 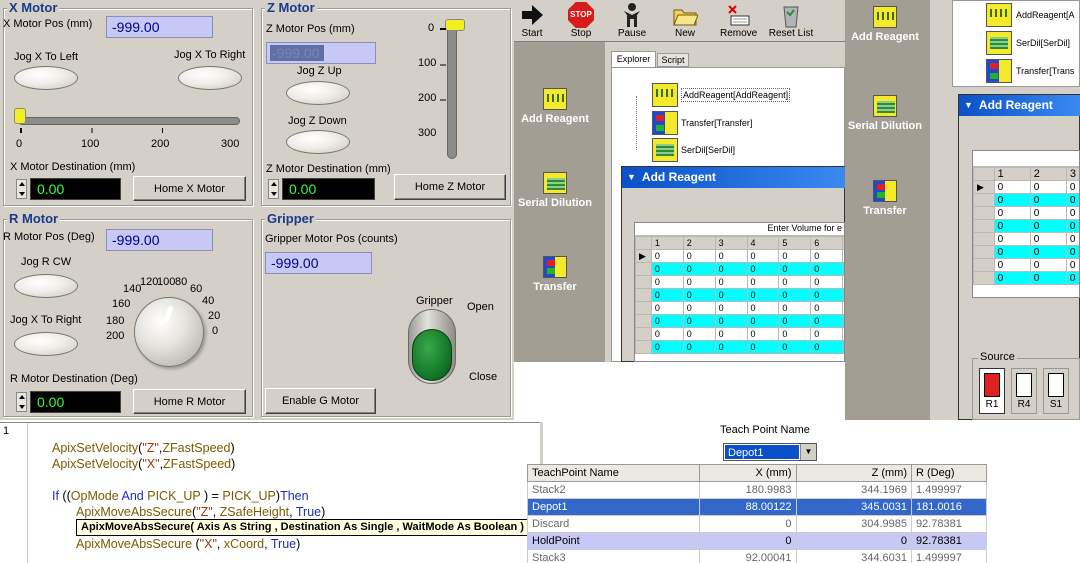 What do you see at coordinates (756, 556) in the screenshot?
I see `teach-table-row: Stack3 92.00041 344.6031 1.499997` at bounding box center [756, 556].